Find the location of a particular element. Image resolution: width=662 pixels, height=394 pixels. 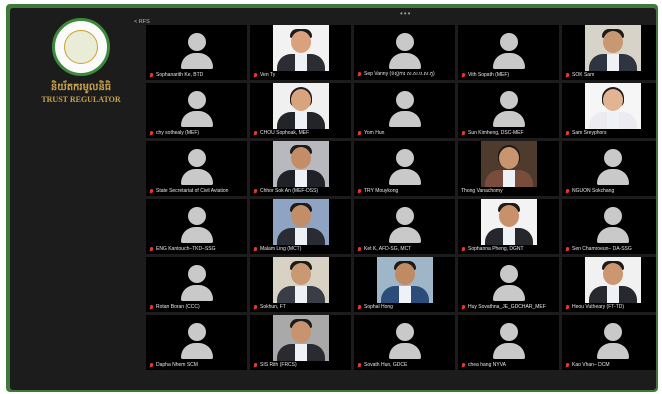

participant-tile: Sep Vanny (ទីស្ដីការ ស.ស.ប.ស.កូ) is located at coordinates (404, 52).